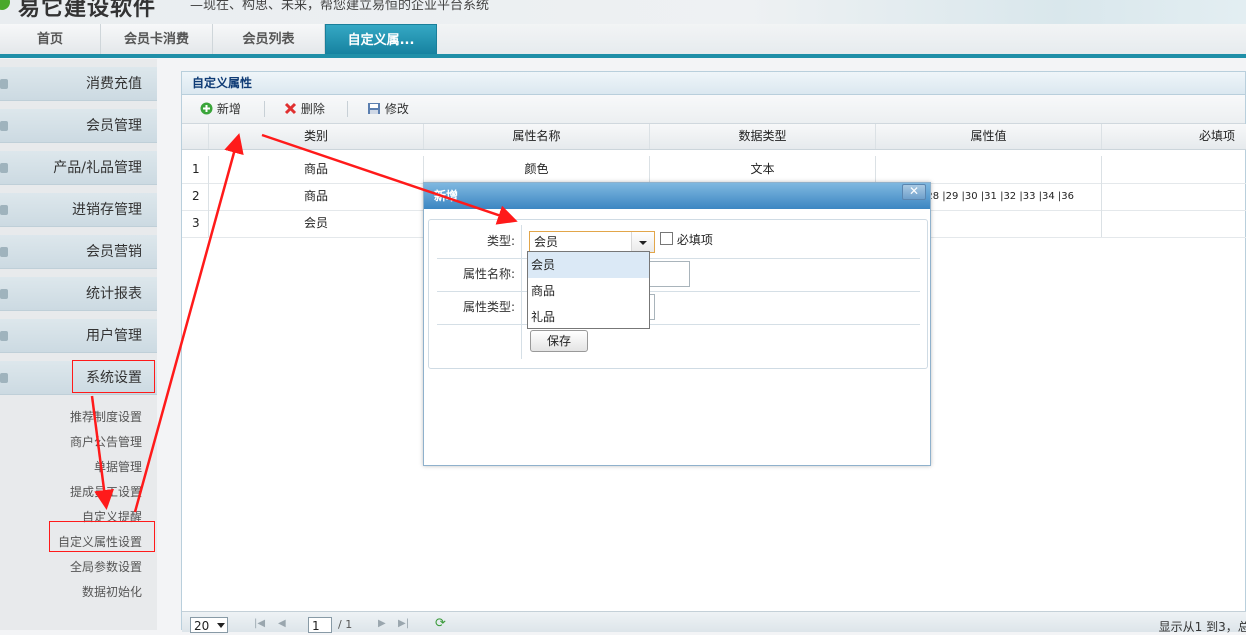 The height and width of the screenshot is (635, 1246). Describe the element at coordinates (763, 136) in the screenshot. I see `header-data-type: 数据类型` at that location.